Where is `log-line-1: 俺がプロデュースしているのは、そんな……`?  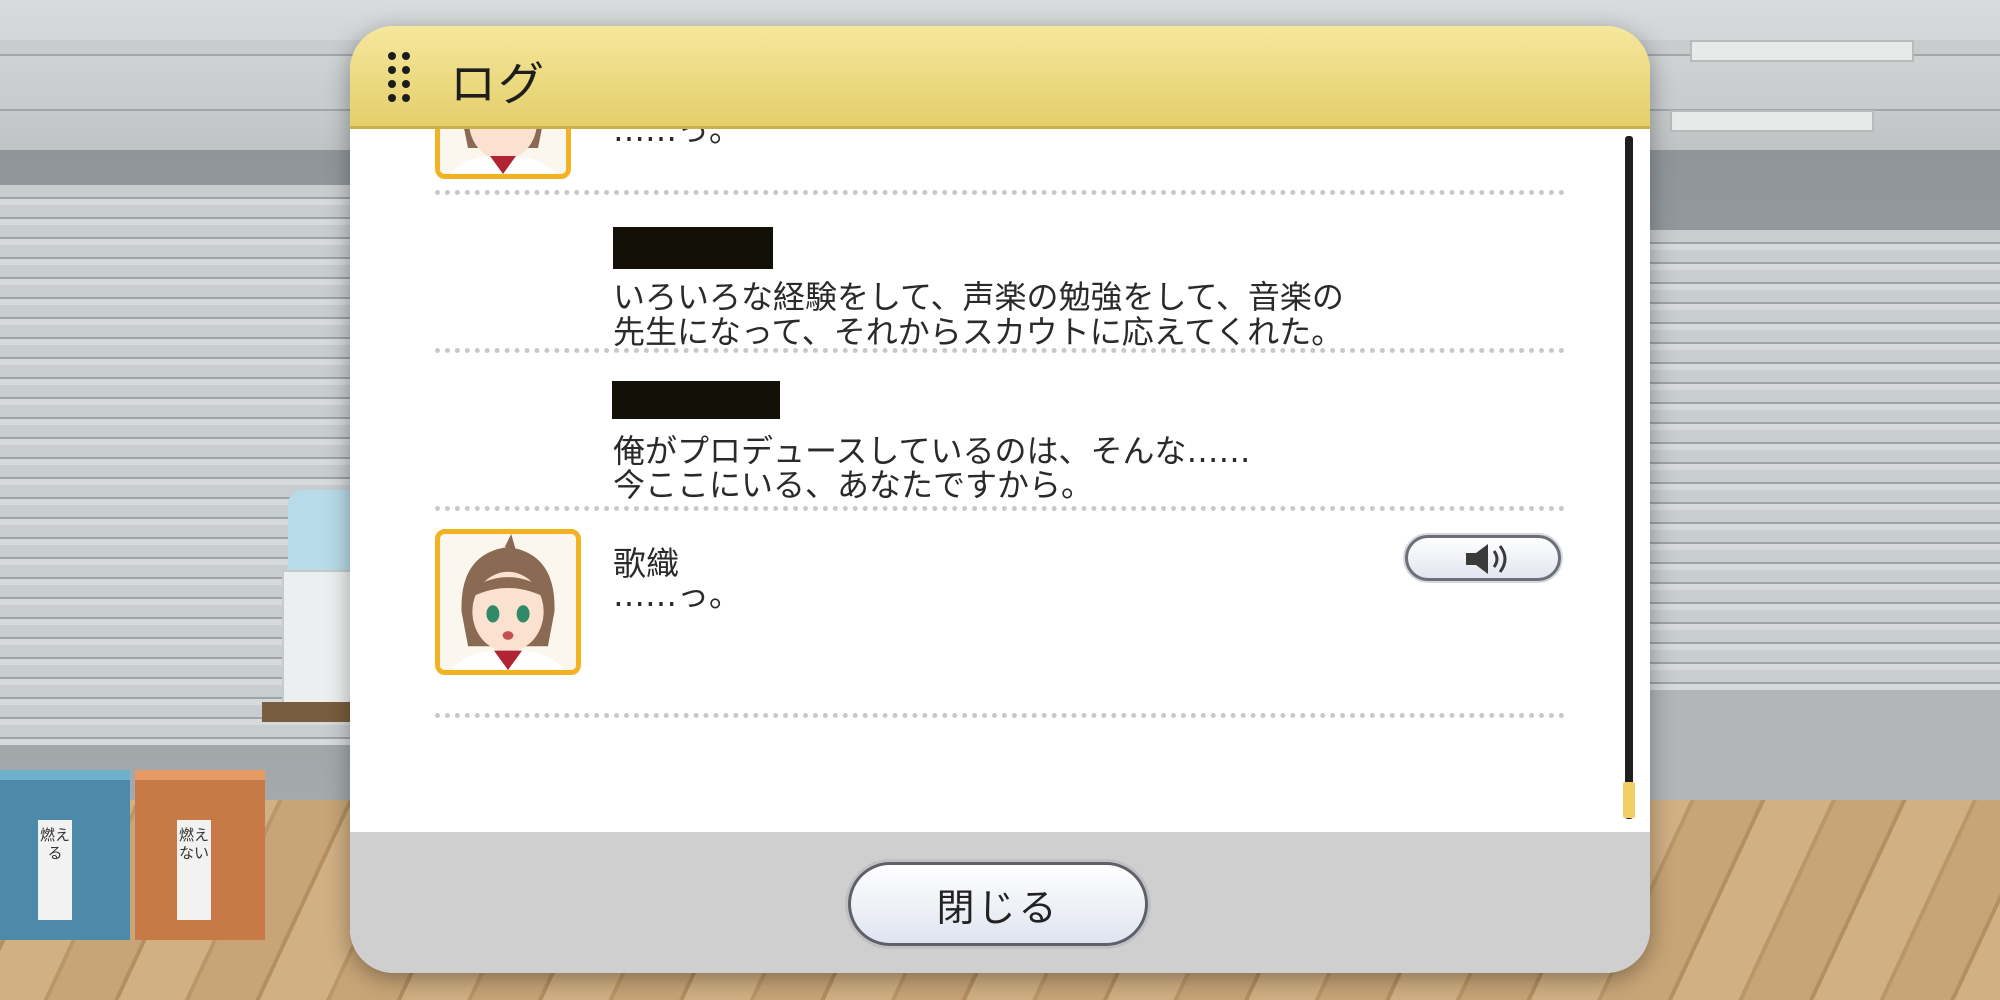 log-line-1: 俺がプロデュースしているのは、そんな…… is located at coordinates (932, 451).